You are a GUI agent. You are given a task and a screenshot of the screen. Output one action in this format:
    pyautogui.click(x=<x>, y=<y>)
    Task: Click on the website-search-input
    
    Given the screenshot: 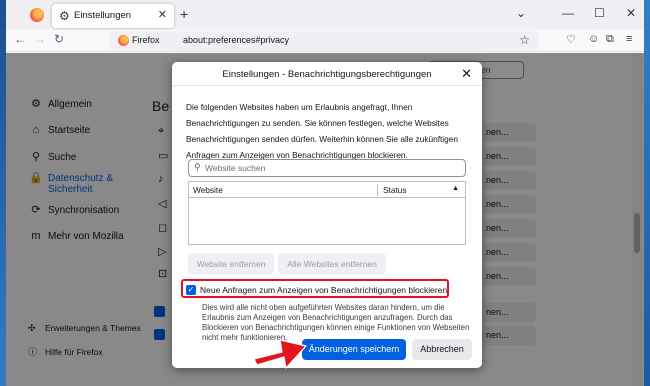 What is the action you would take?
    pyautogui.click(x=330, y=168)
    